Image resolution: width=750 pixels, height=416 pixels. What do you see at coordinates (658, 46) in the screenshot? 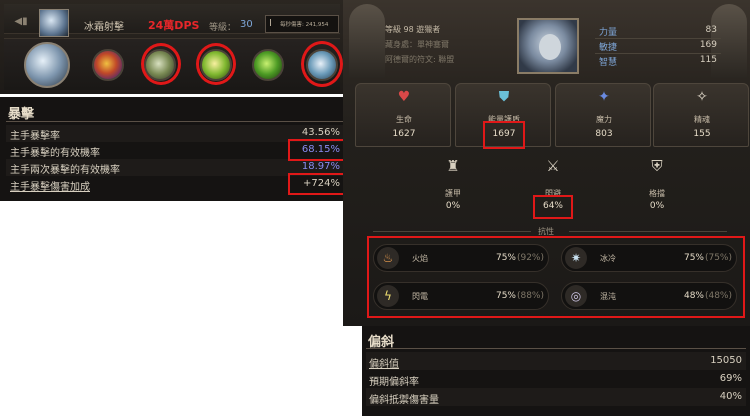
I see `attribute-row: 敏捷 169` at bounding box center [658, 46].